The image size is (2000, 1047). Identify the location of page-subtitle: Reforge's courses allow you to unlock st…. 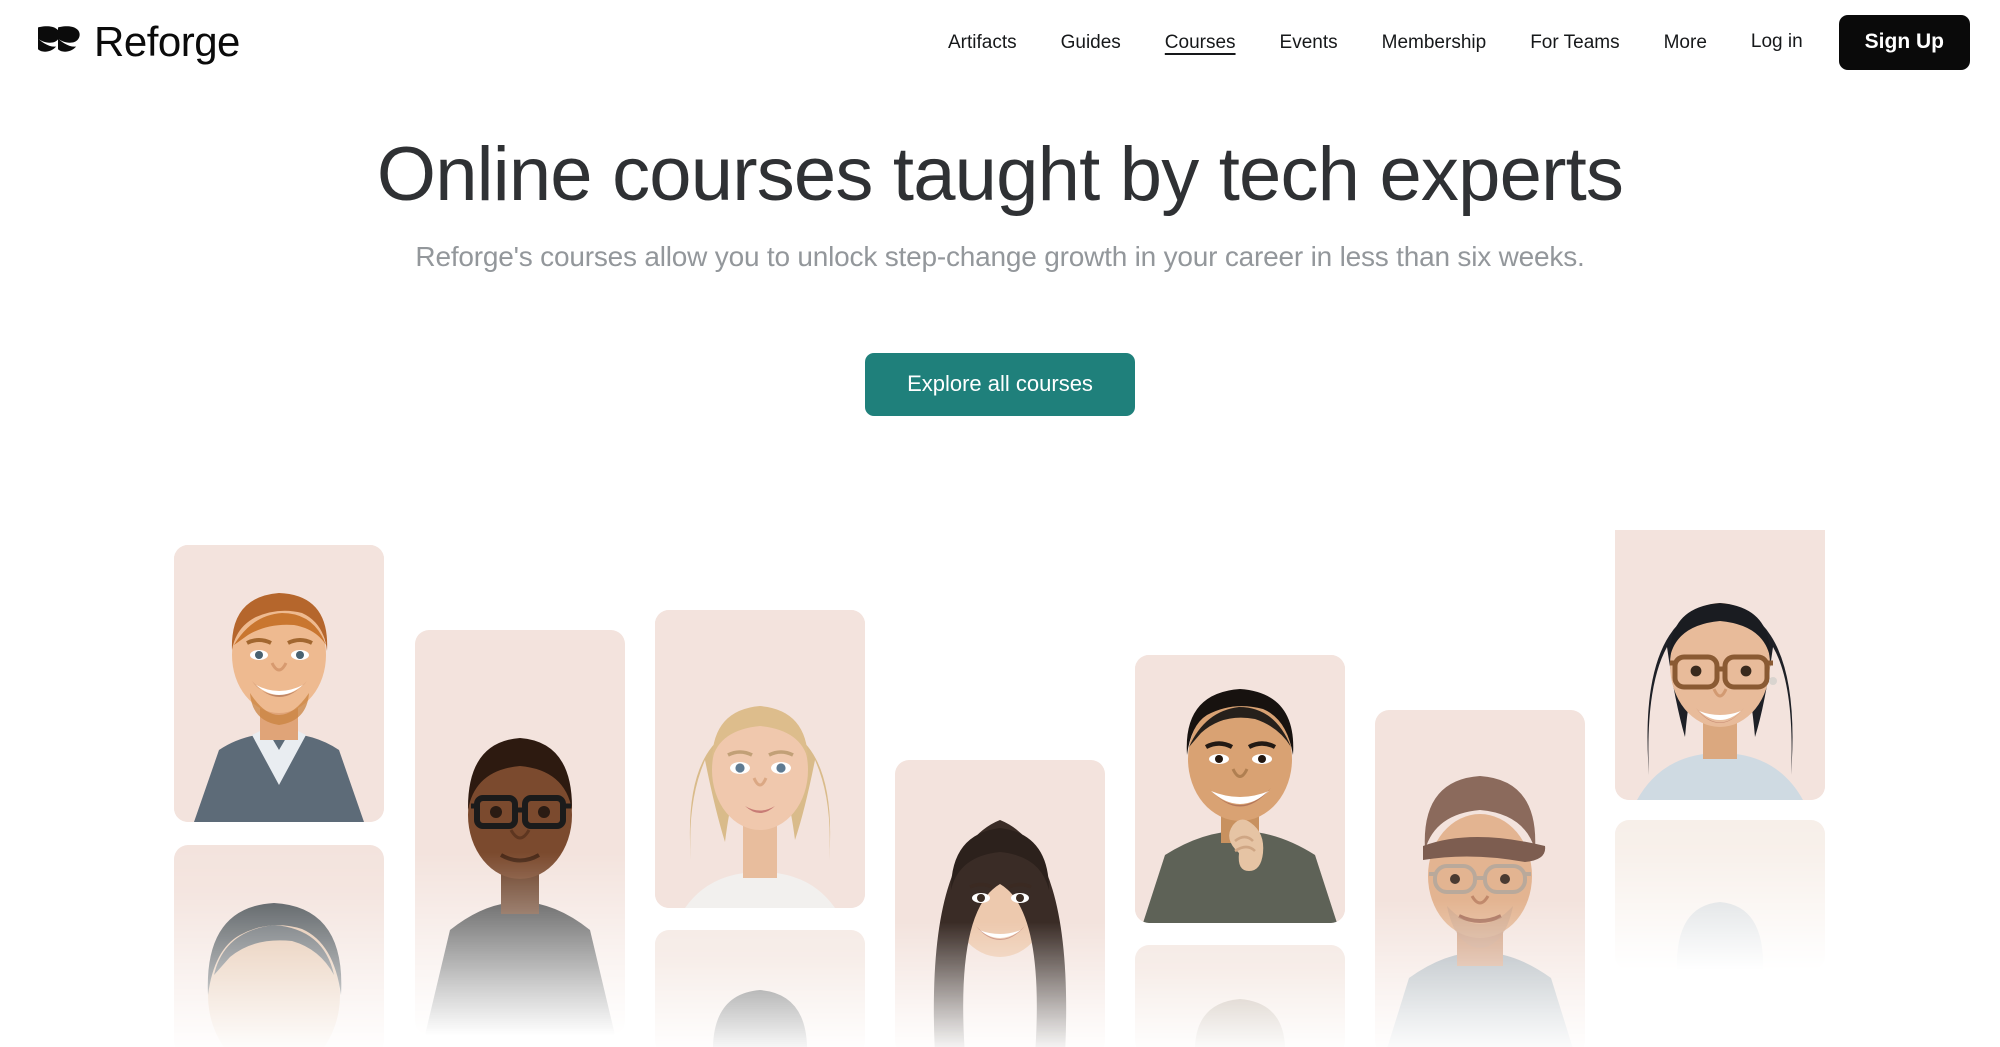
(1000, 256).